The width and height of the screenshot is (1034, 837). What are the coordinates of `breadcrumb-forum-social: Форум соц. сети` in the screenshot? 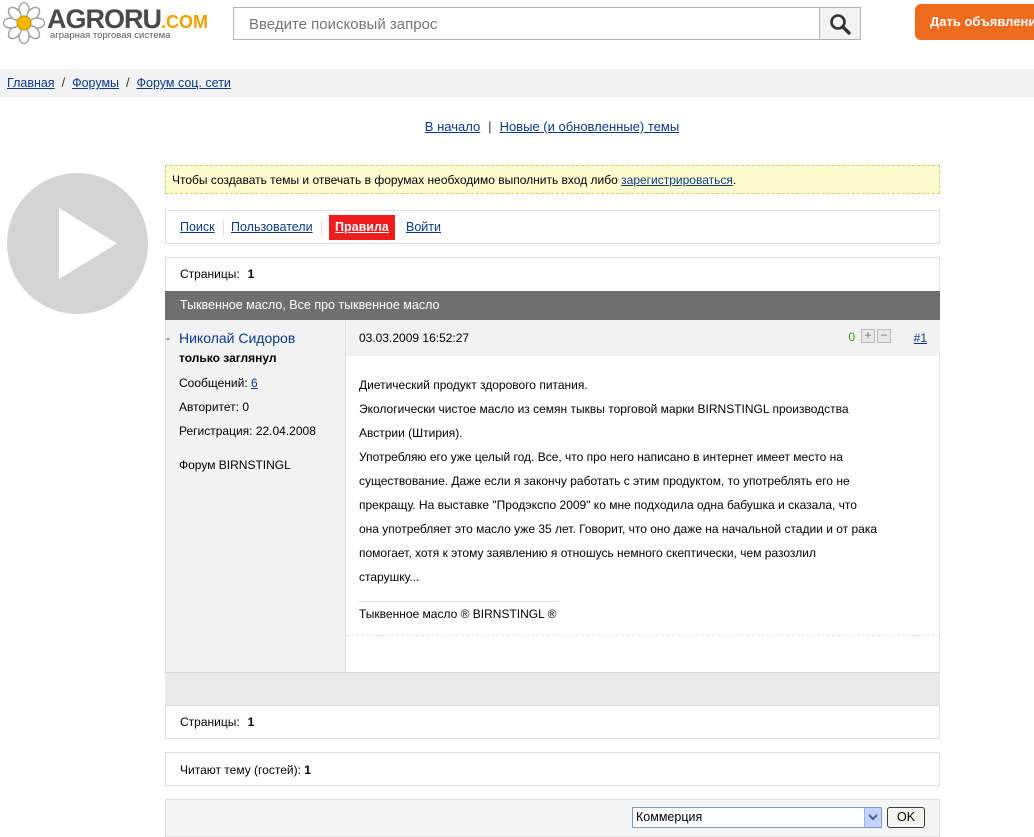 It's located at (184, 83).